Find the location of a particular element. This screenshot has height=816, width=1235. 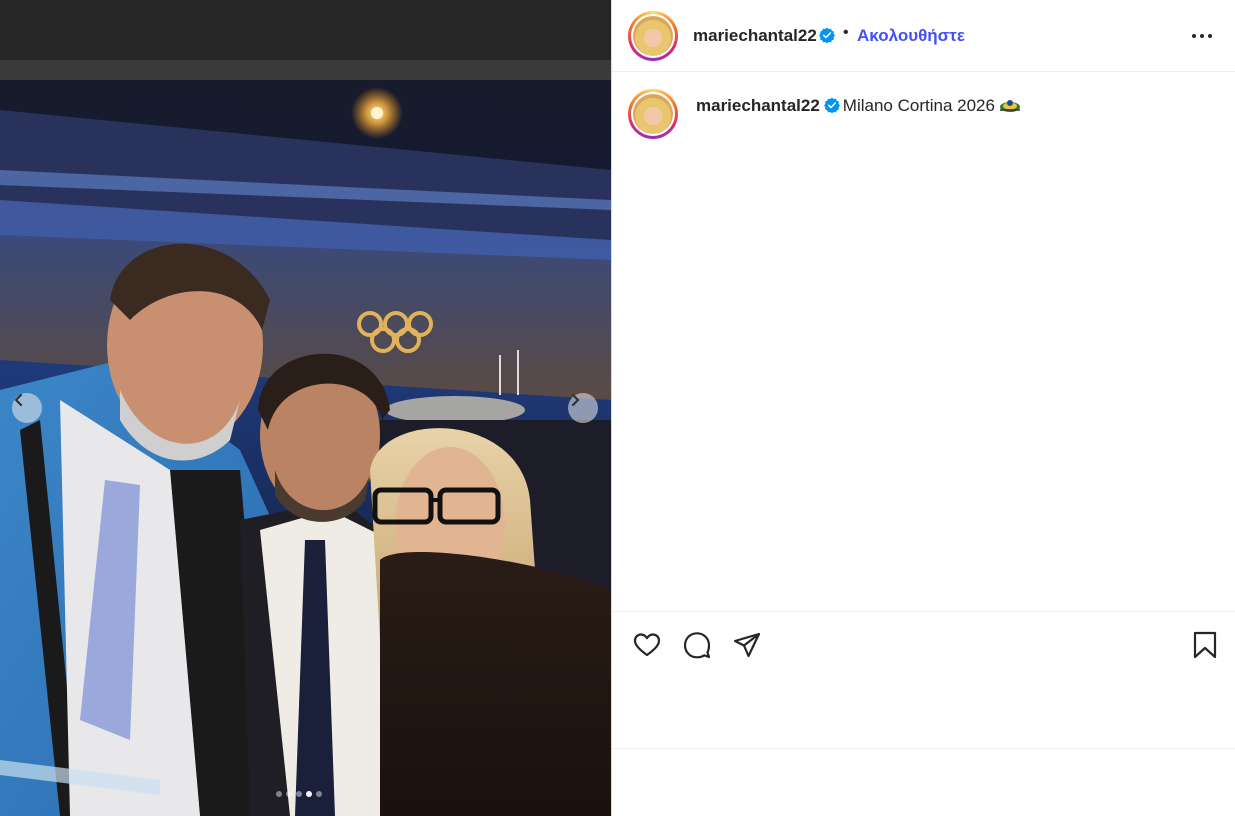

caption: mariechantal22 Milano Cortina 2026 is located at coordinates (858, 106).